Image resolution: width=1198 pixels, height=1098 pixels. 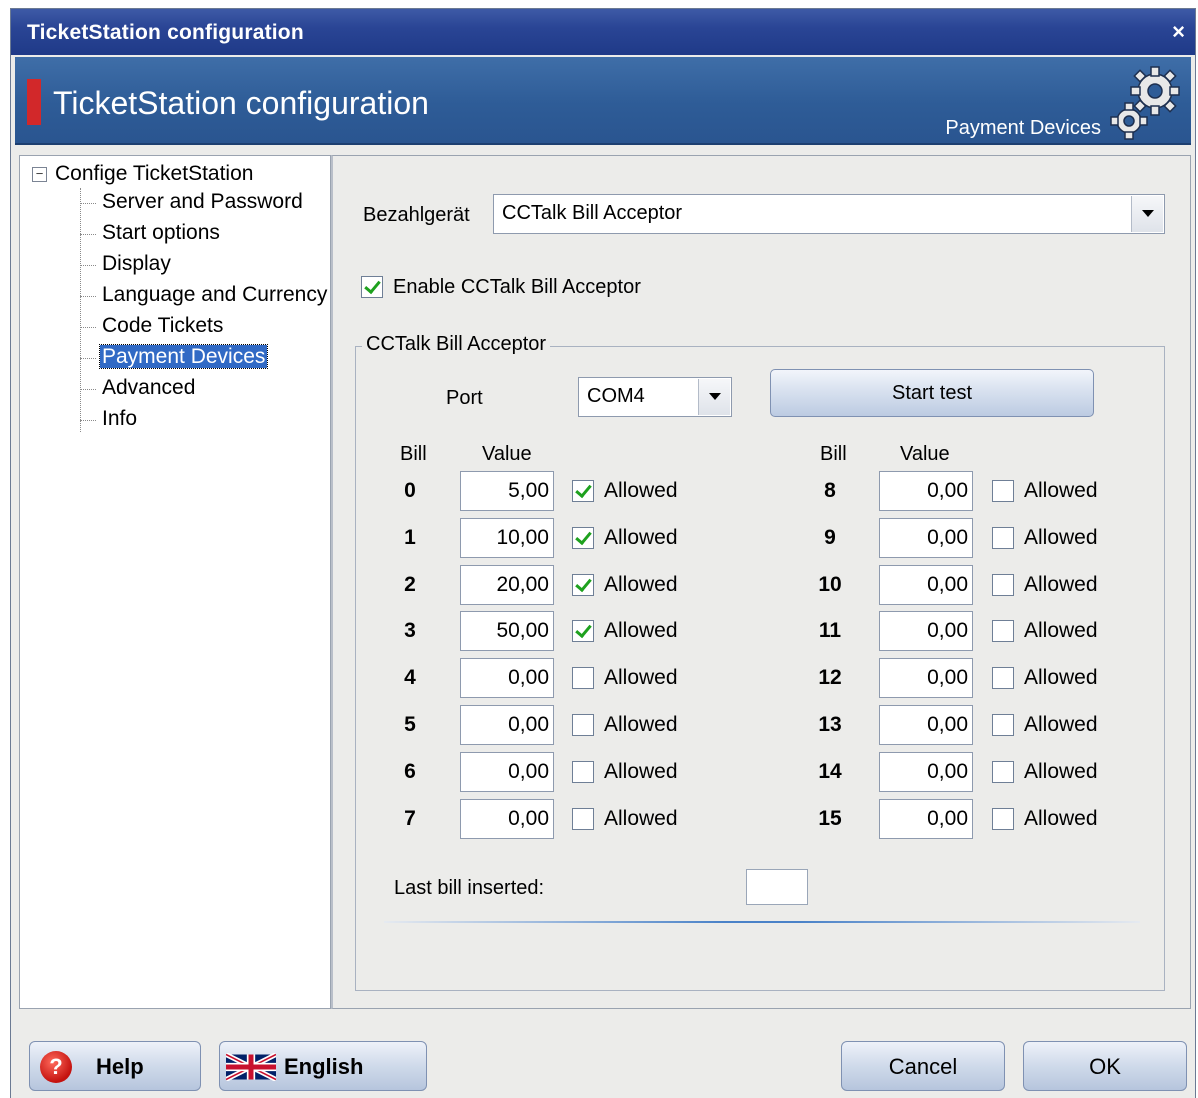 I want to click on footer-bar: ? Help English Cancel OK, so click(x=603, y=1057).